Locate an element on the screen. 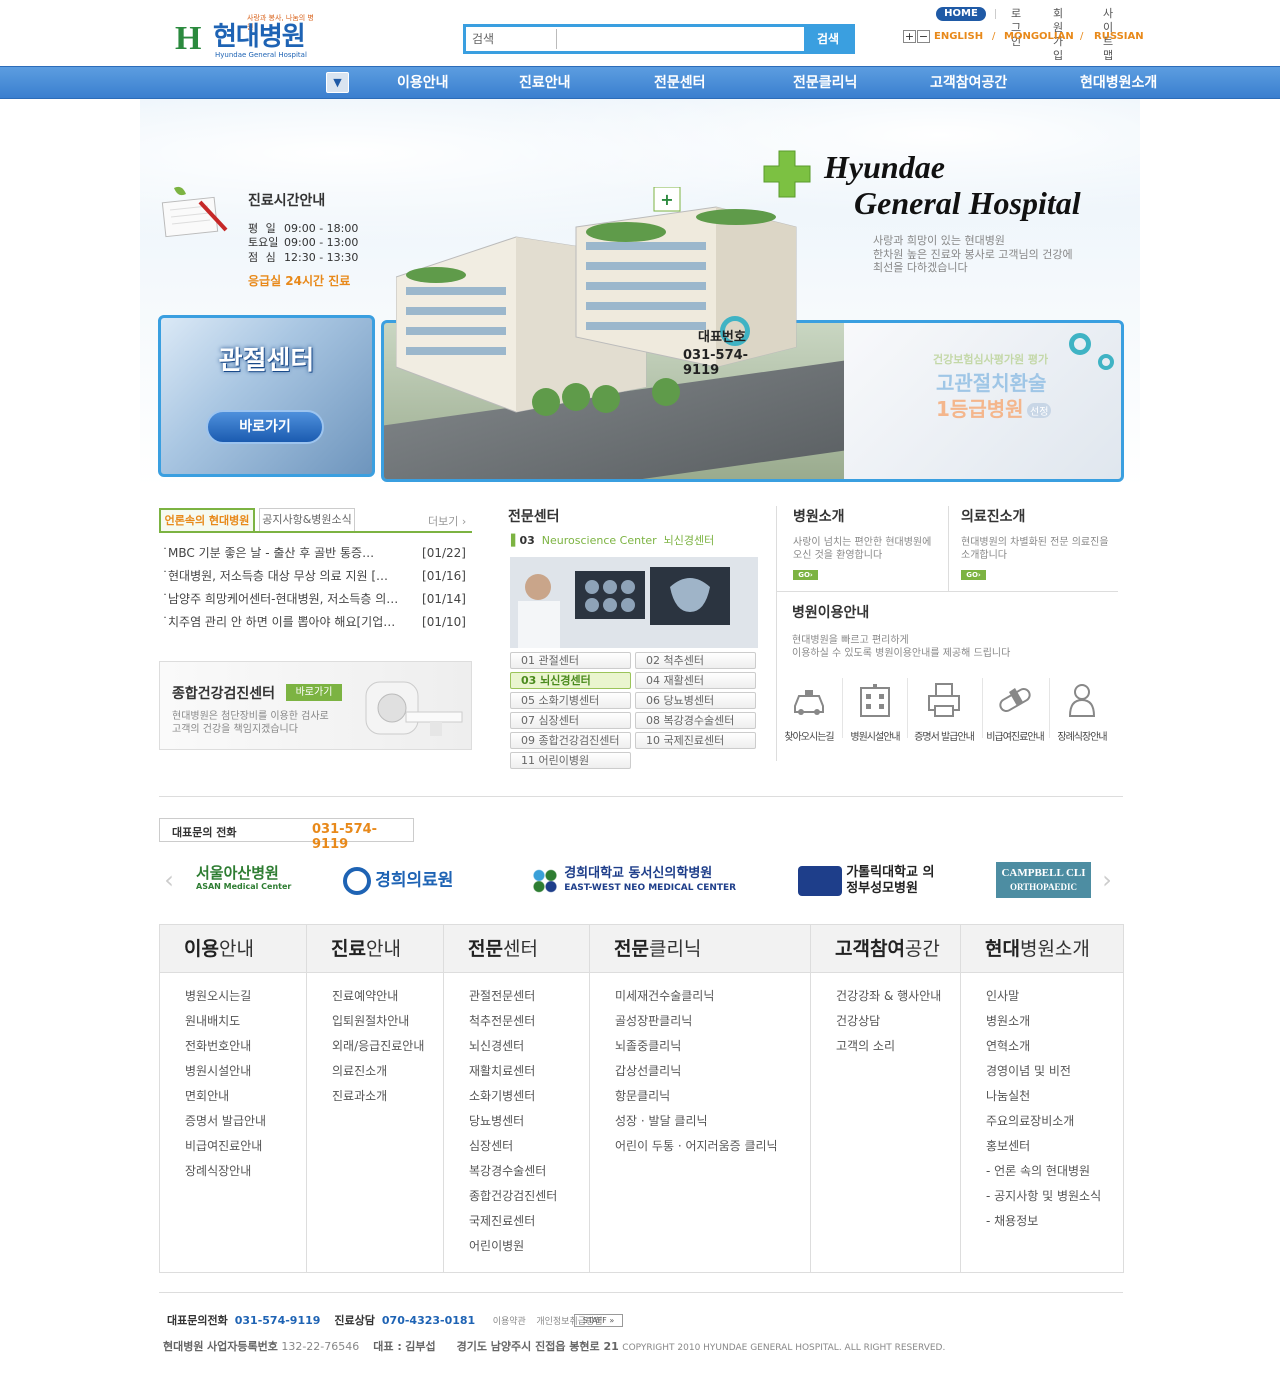  sitemap-link: 건강상담 is located at coordinates (858, 1021).